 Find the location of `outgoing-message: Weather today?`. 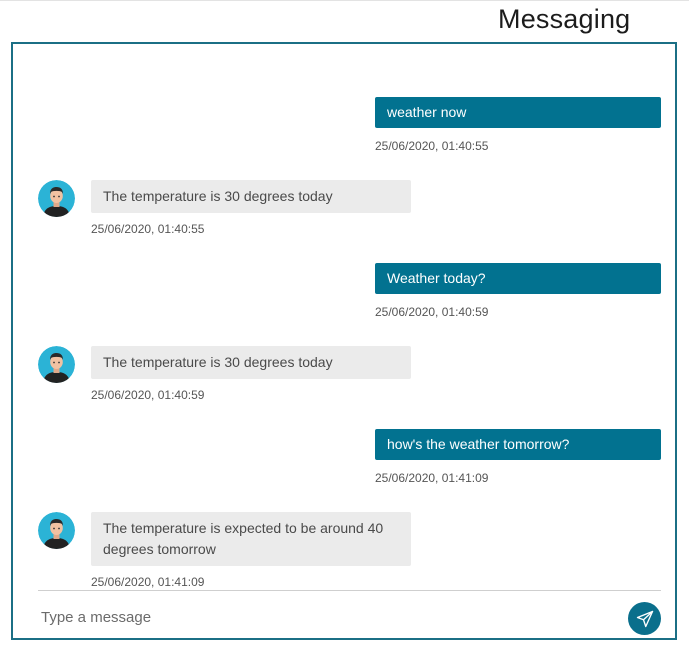

outgoing-message: Weather today? is located at coordinates (518, 278).